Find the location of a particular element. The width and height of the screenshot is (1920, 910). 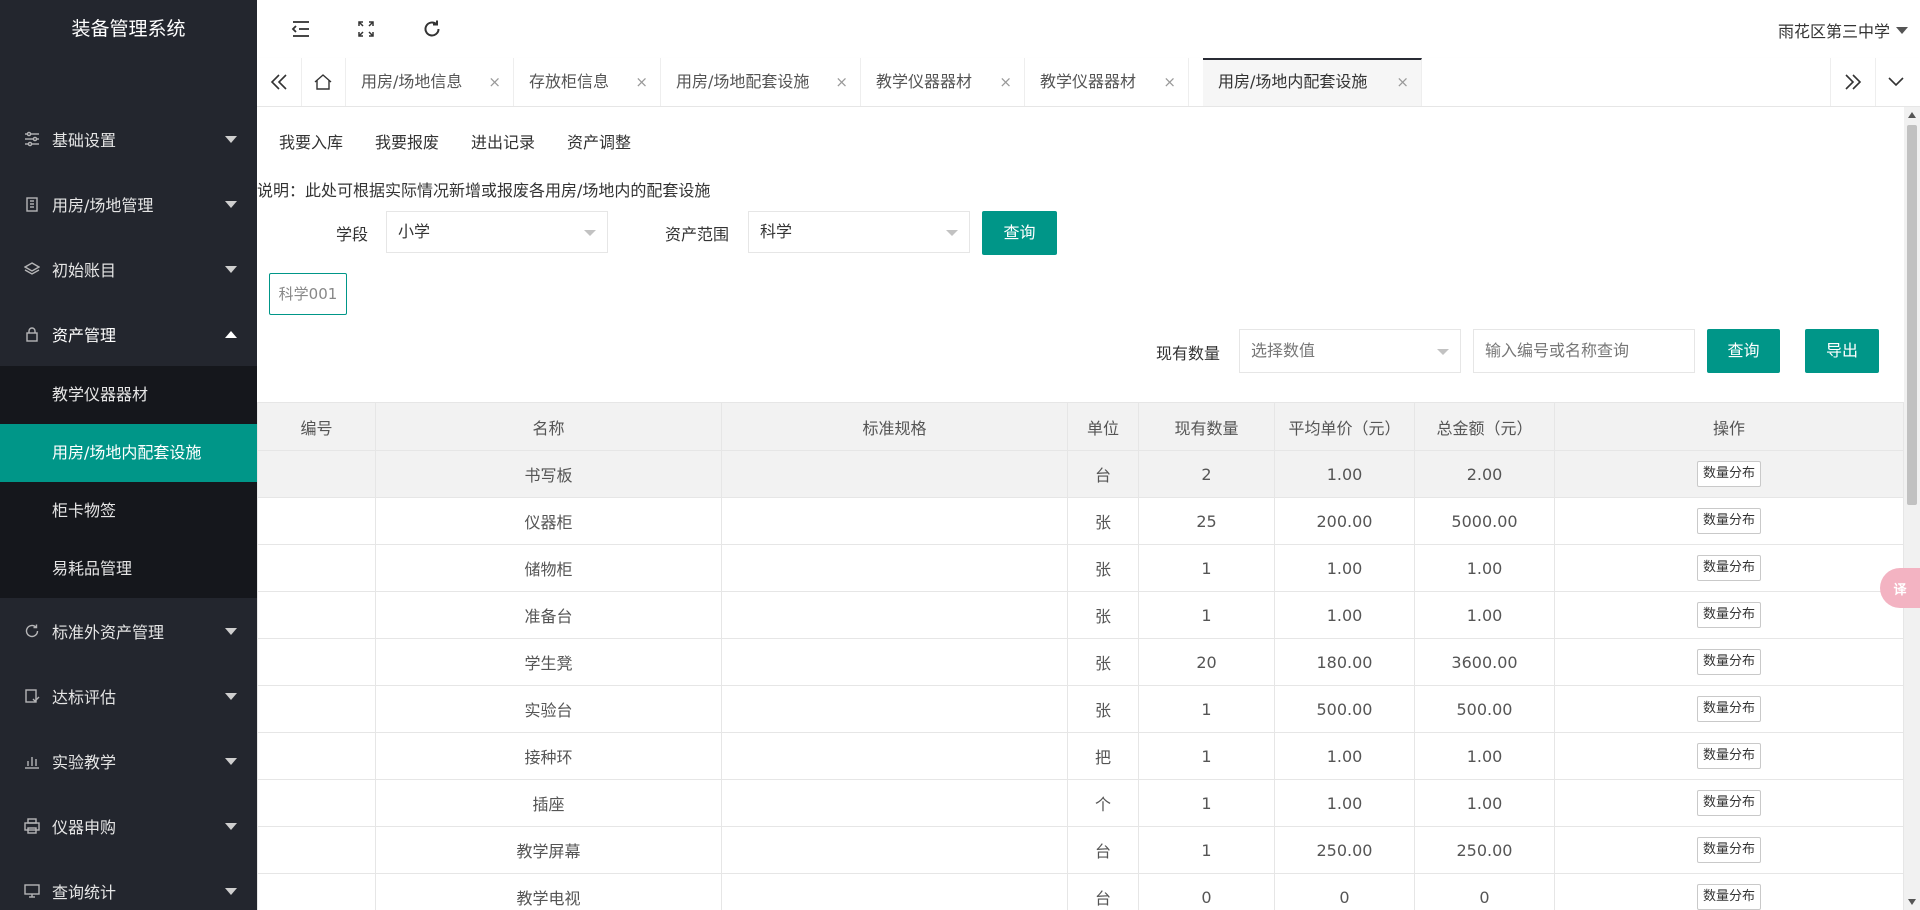

table-row: 接种环把 1 1.00 1.00 数量分布 is located at coordinates (1080, 756).